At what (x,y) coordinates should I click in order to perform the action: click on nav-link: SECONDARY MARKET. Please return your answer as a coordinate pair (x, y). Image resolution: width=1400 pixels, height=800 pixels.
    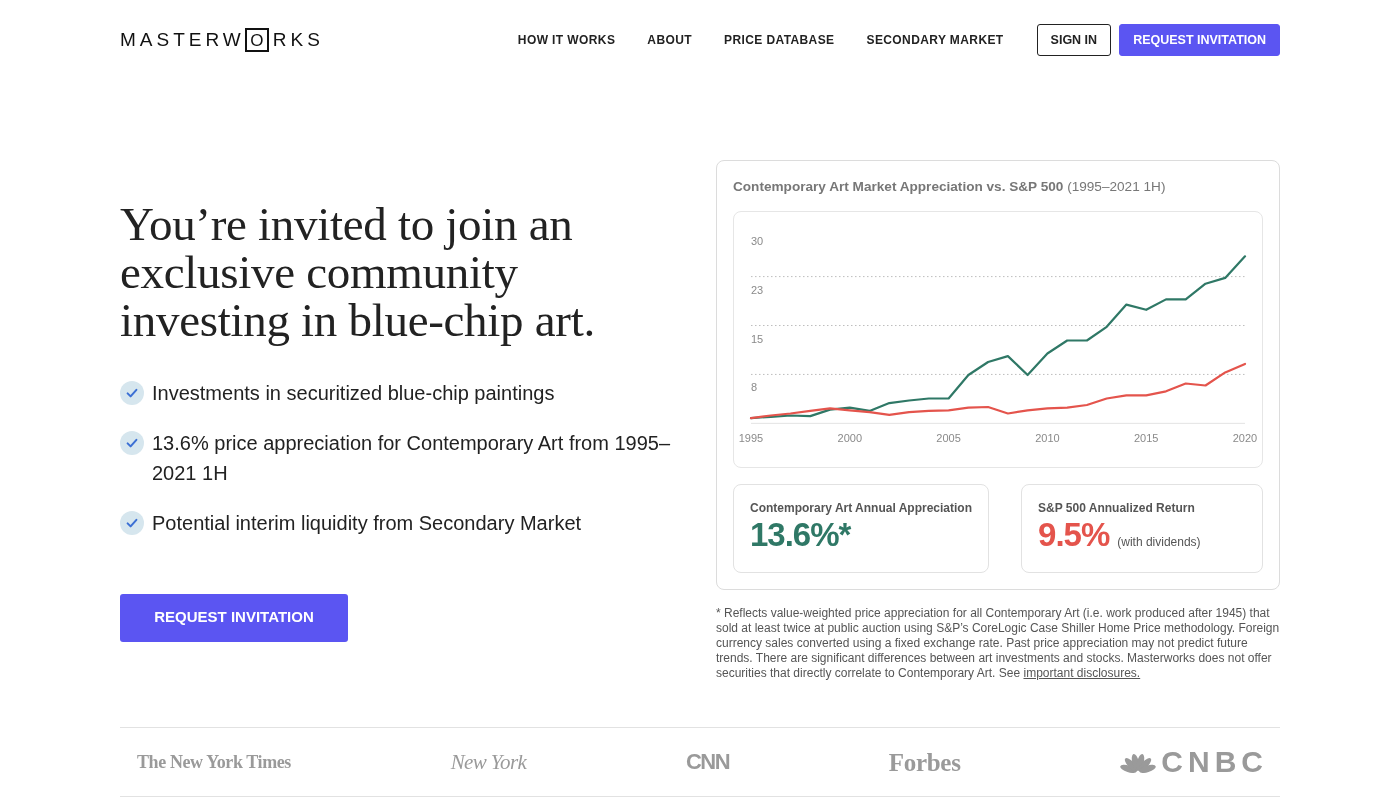
    Looking at the image, I should click on (935, 40).